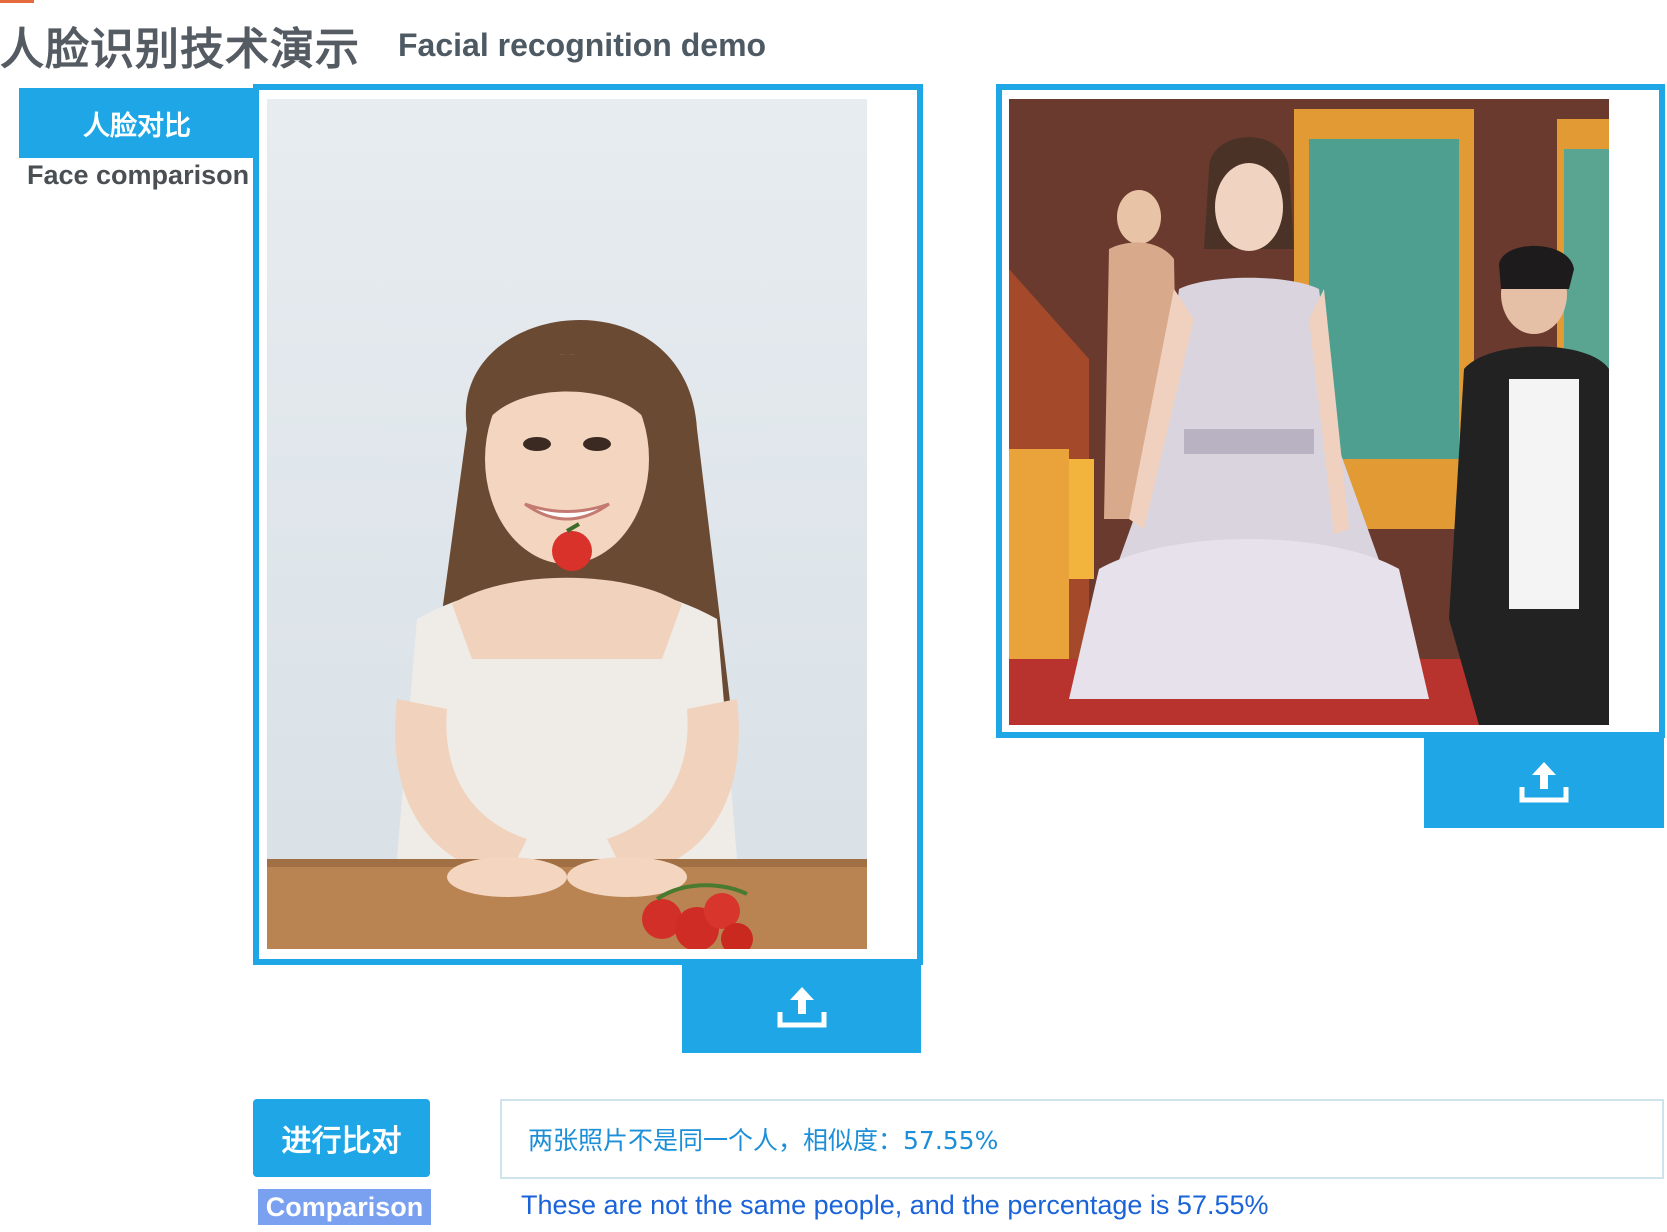 The image size is (1667, 1232). Describe the element at coordinates (344, 1207) in the screenshot. I see `compare-caption: Comparison` at that location.